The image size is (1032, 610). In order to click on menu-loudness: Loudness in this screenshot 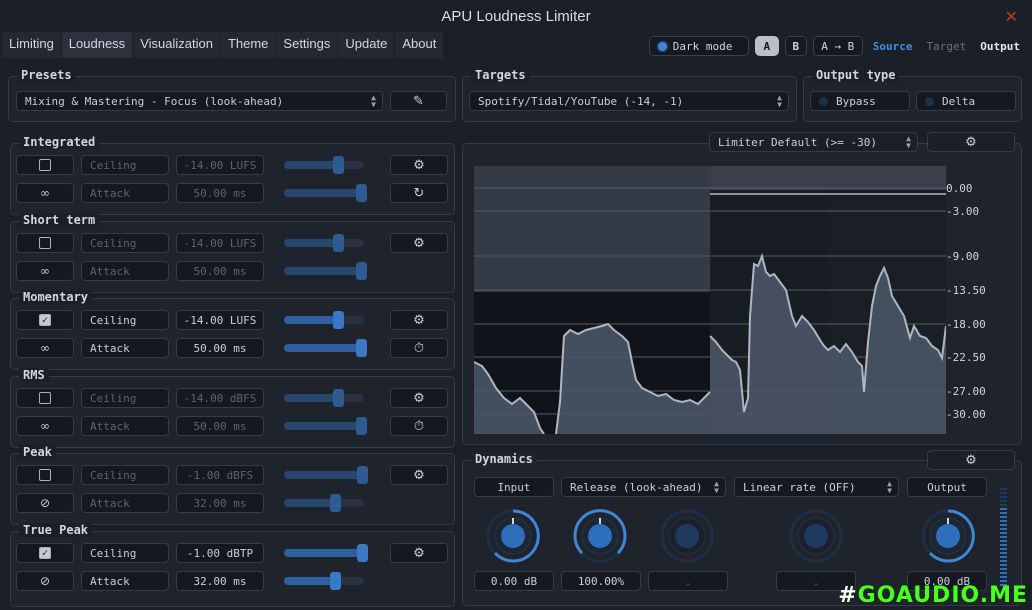, I will do `click(97, 45)`.